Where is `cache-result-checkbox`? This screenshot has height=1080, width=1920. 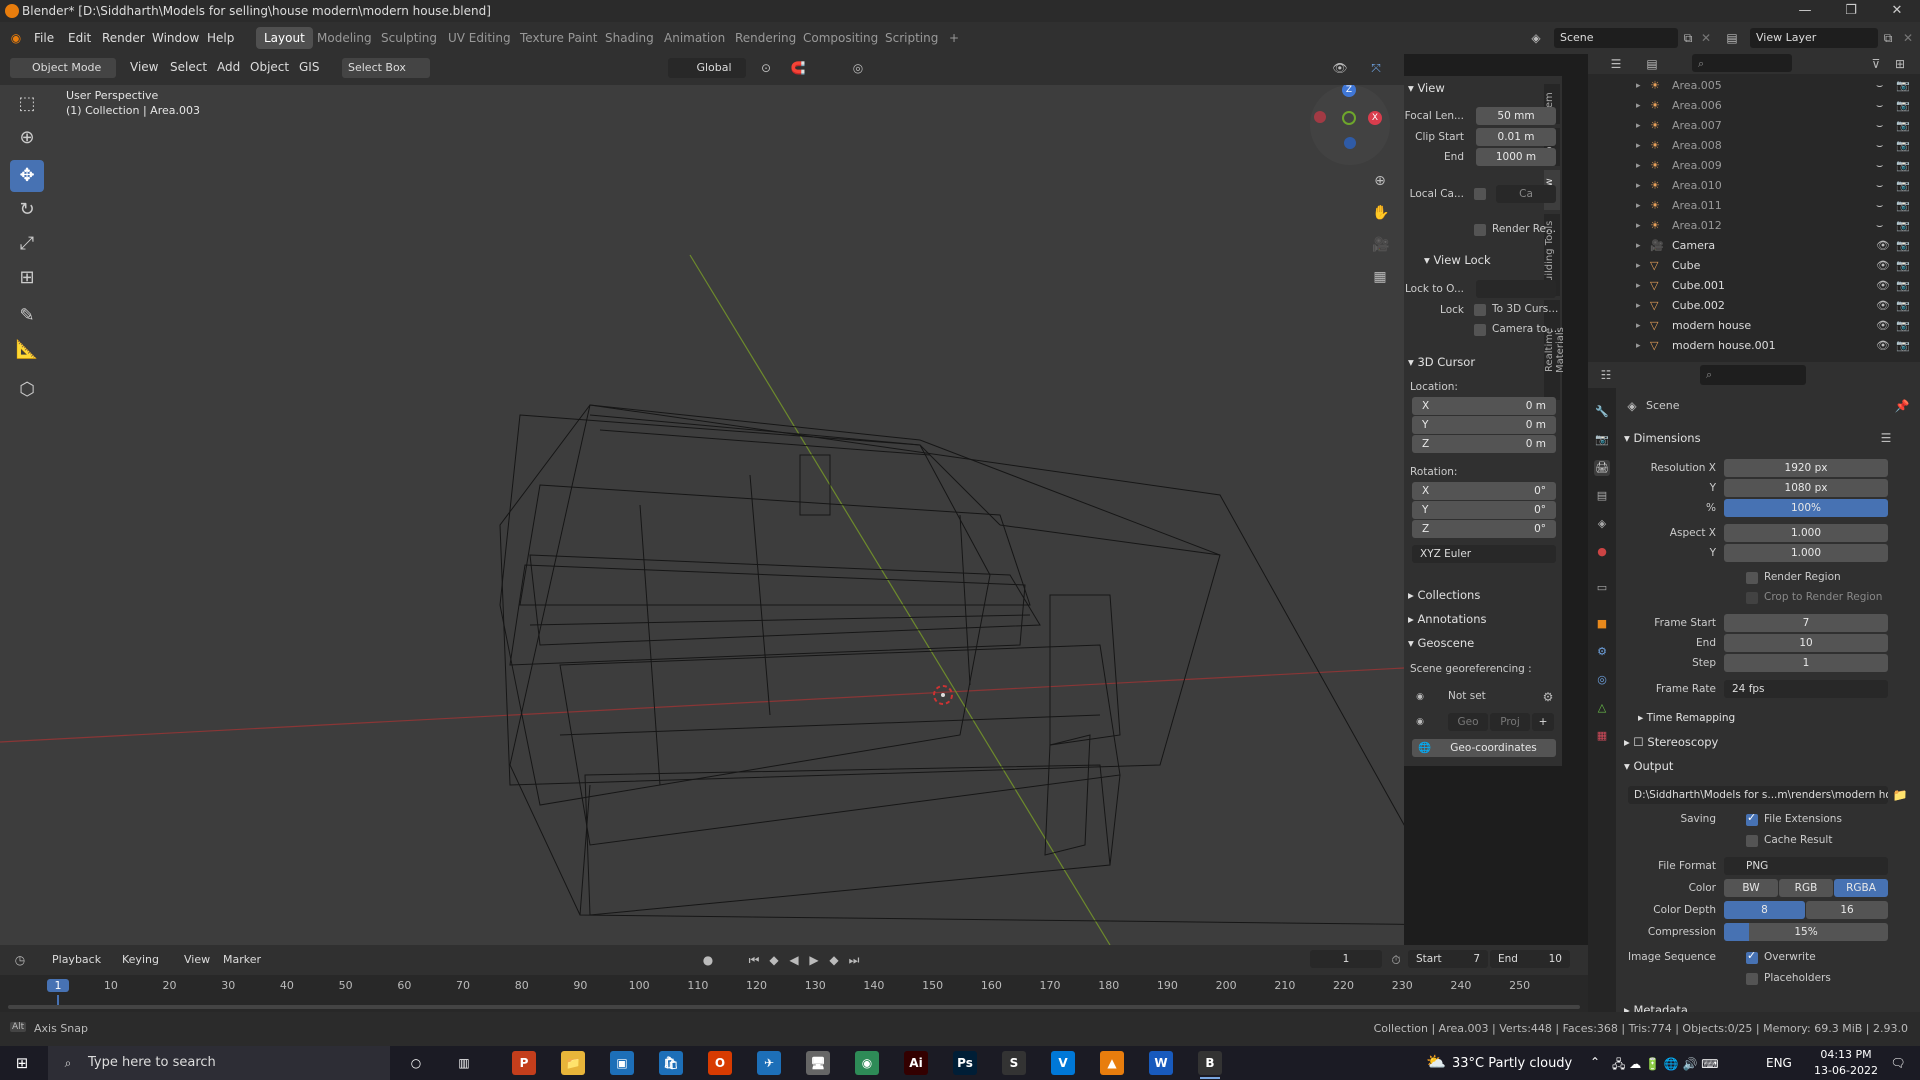
cache-result-checkbox is located at coordinates (1752, 841).